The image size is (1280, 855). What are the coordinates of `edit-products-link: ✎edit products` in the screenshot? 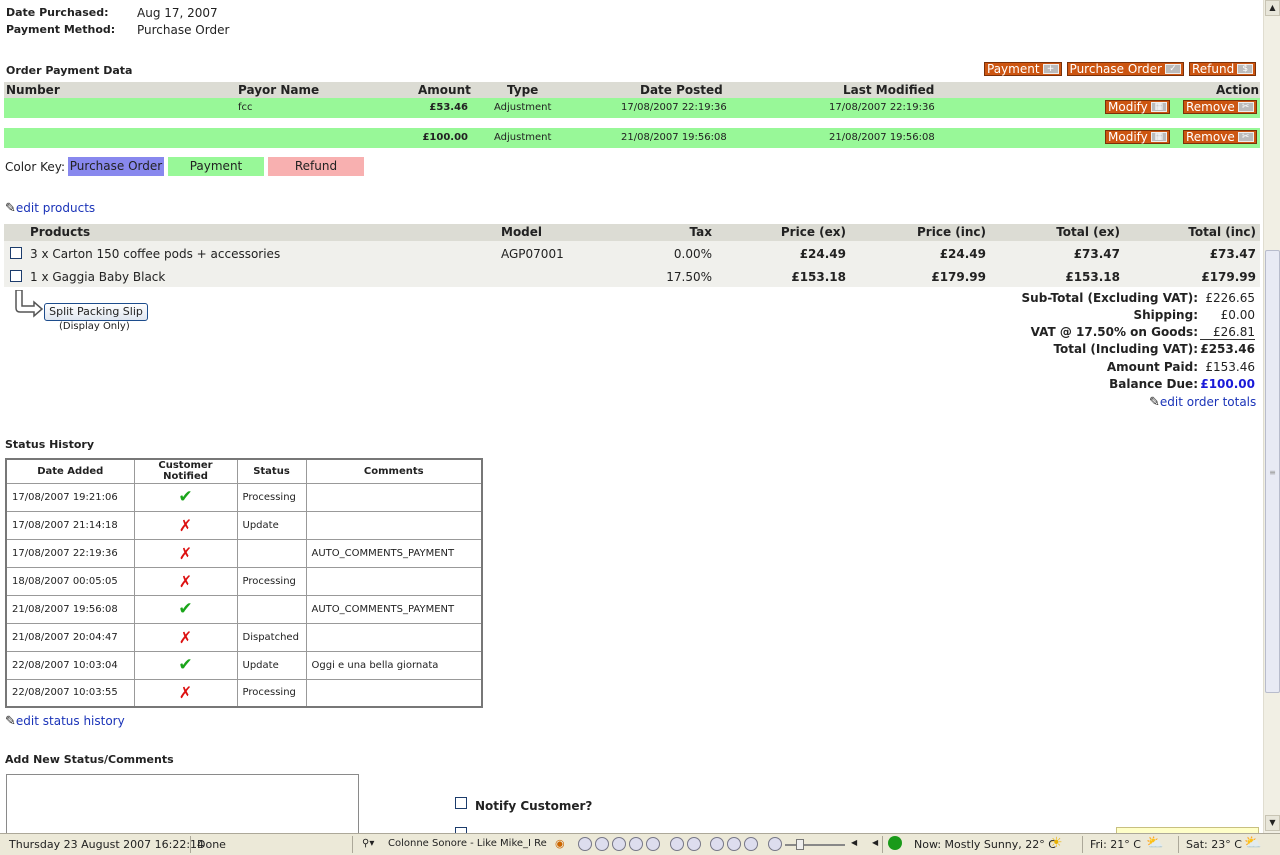 It's located at (50, 208).